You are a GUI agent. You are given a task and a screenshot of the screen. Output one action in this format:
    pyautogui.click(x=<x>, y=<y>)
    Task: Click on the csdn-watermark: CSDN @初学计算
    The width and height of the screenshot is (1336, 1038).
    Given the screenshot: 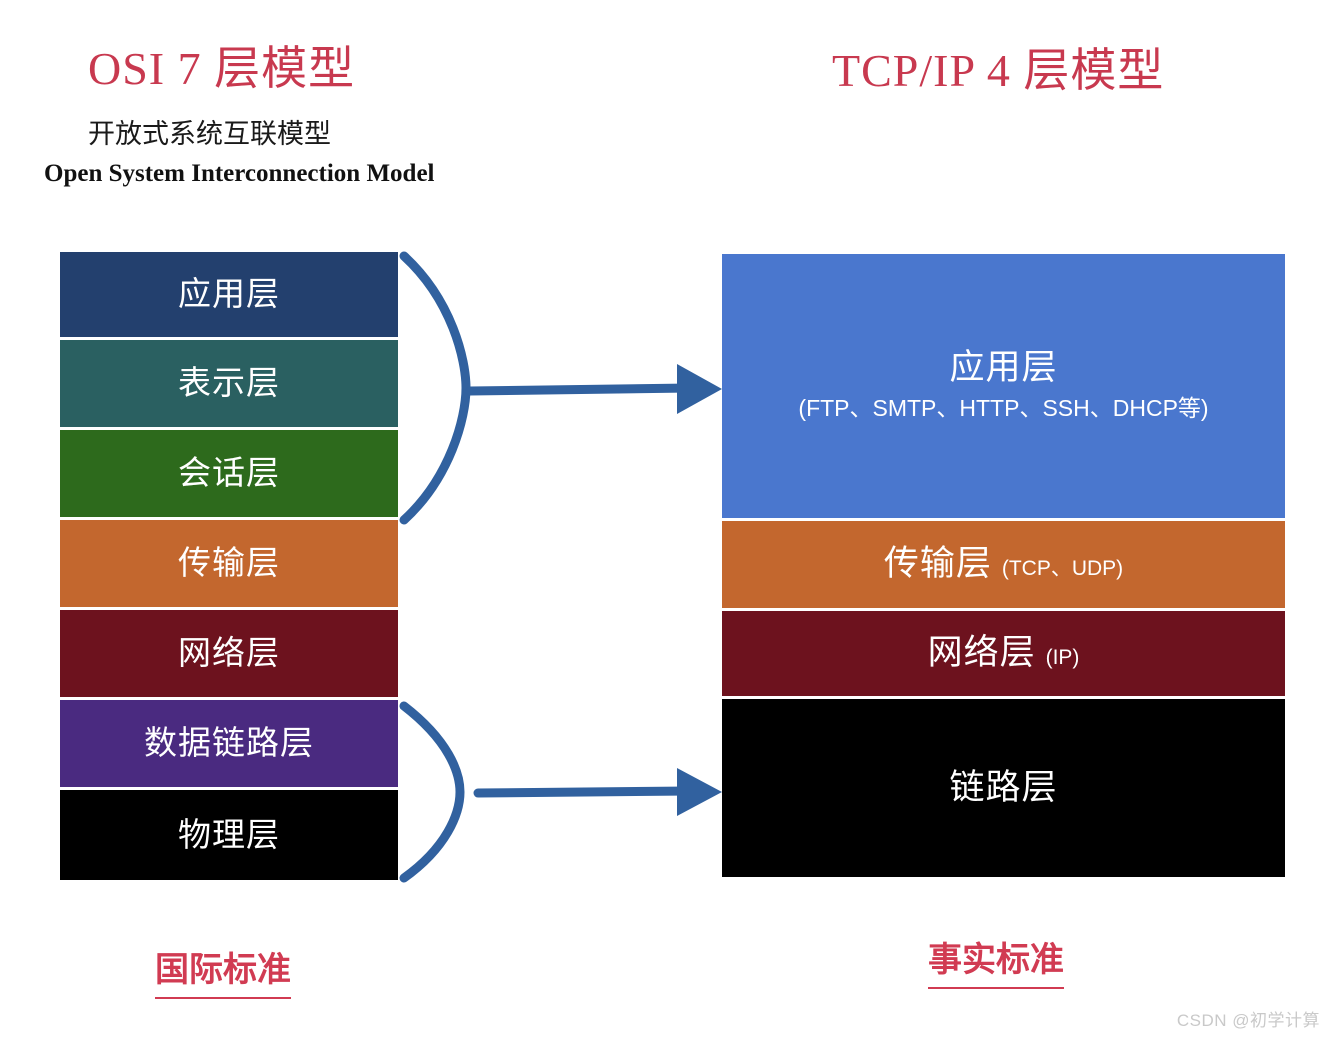 What is the action you would take?
    pyautogui.click(x=1248, y=1020)
    